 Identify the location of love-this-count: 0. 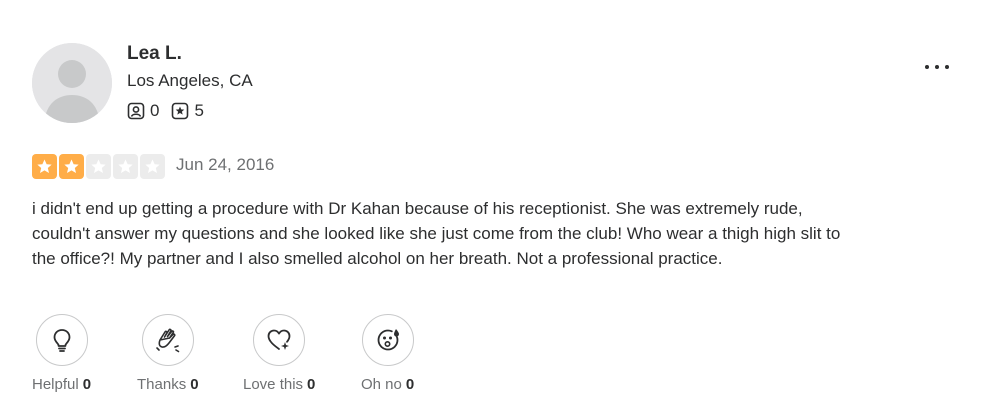
(311, 384).